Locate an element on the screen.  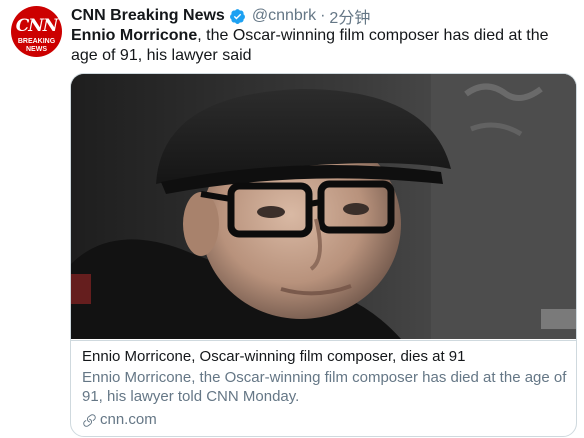
cnn-logo-text: CNN is located at coordinates (37, 26).